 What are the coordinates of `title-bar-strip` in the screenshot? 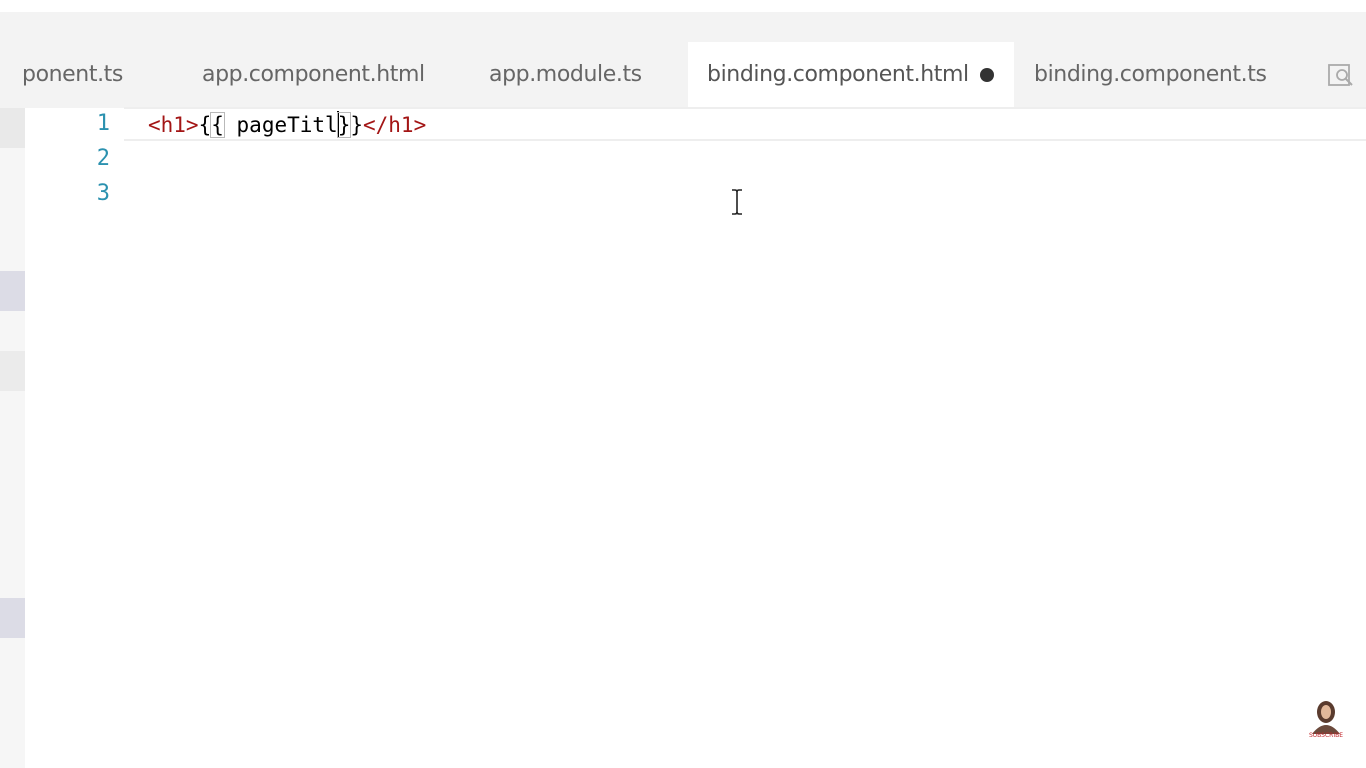 It's located at (683, 6).